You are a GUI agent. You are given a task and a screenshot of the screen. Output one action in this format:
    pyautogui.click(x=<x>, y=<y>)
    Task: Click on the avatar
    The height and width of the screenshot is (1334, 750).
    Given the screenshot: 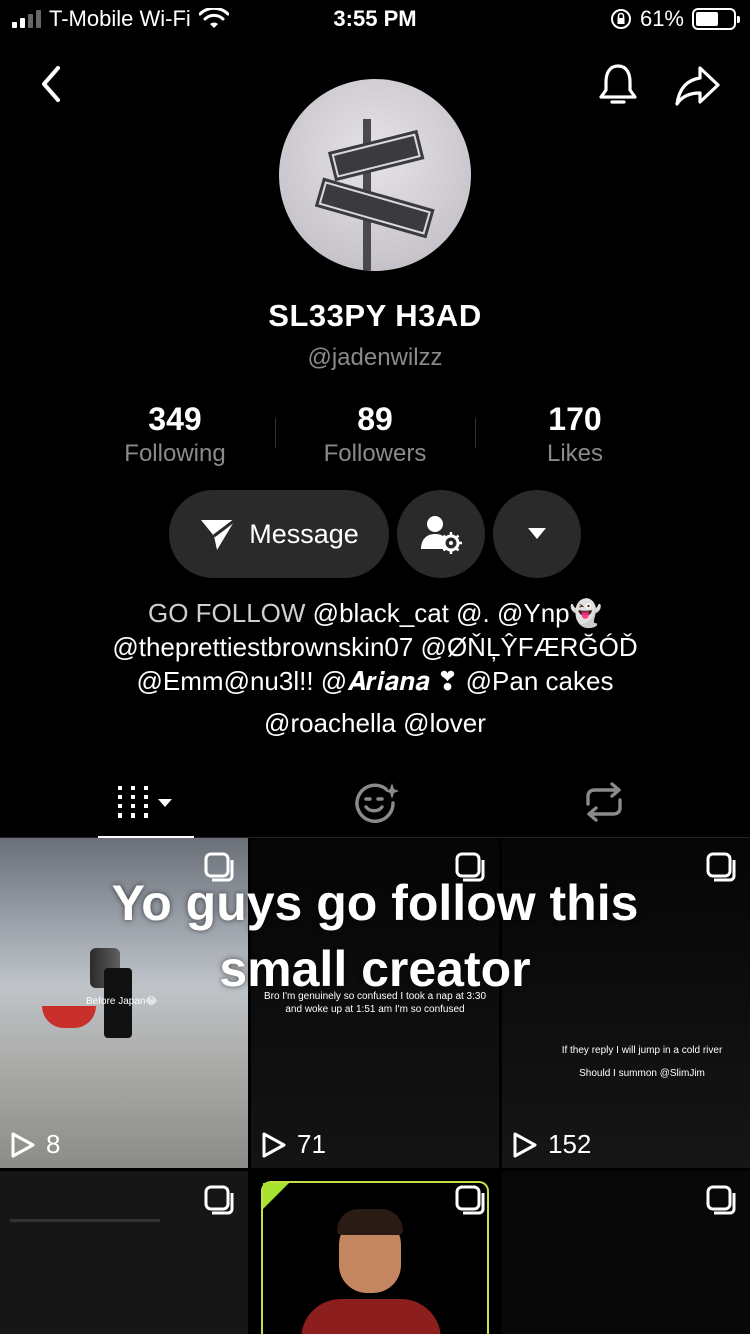 What is the action you would take?
    pyautogui.click(x=375, y=175)
    